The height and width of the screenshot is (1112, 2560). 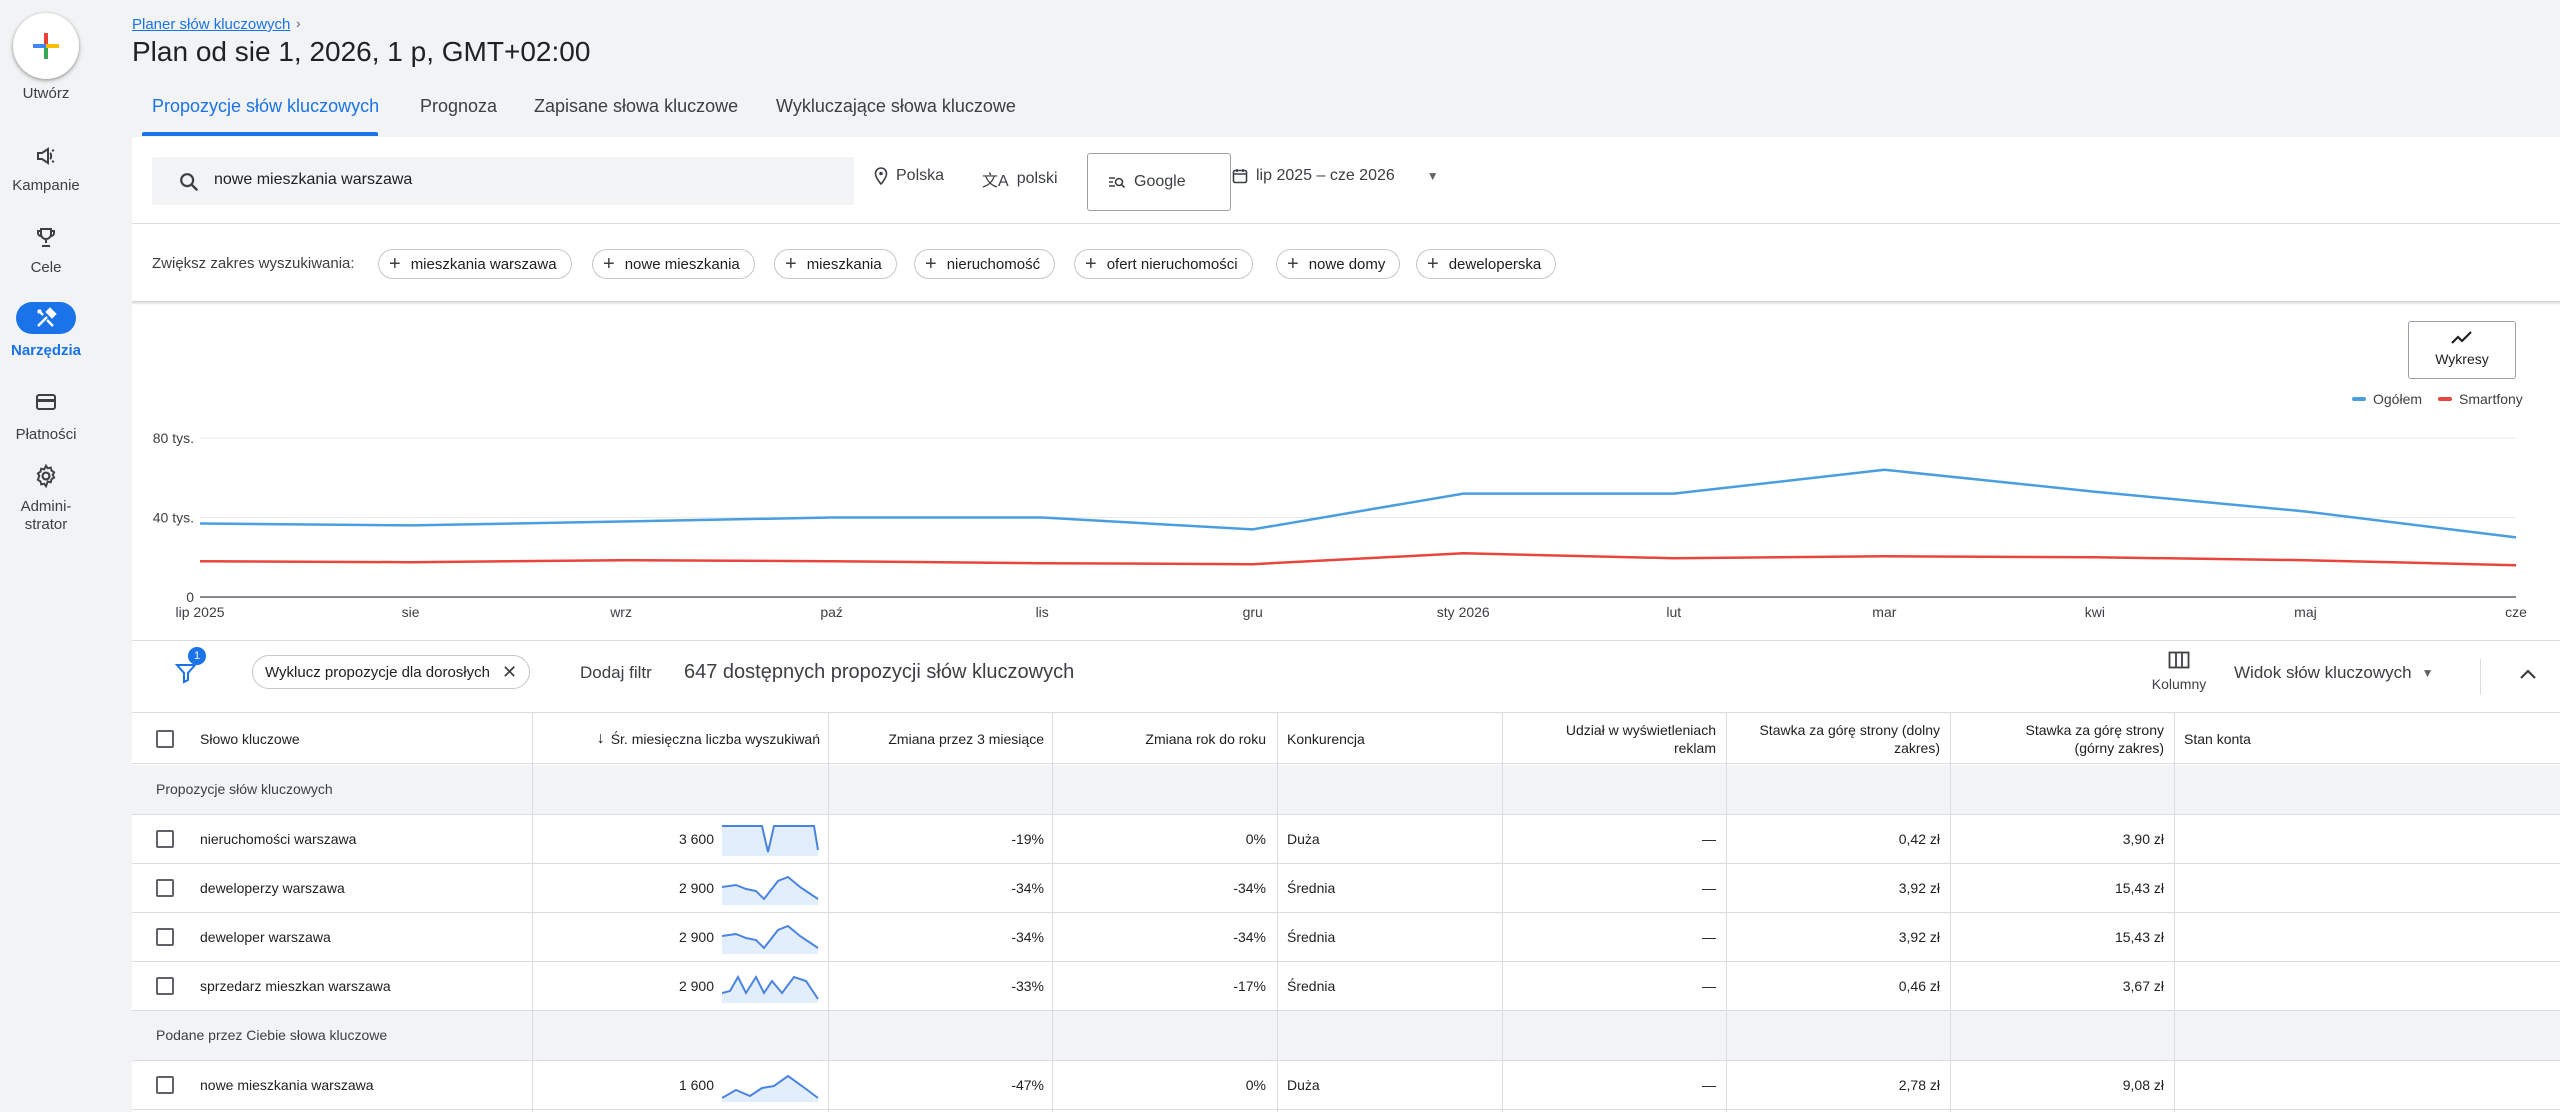 What do you see at coordinates (483, 264) in the screenshot?
I see `chip-label: mieszkania warszawa` at bounding box center [483, 264].